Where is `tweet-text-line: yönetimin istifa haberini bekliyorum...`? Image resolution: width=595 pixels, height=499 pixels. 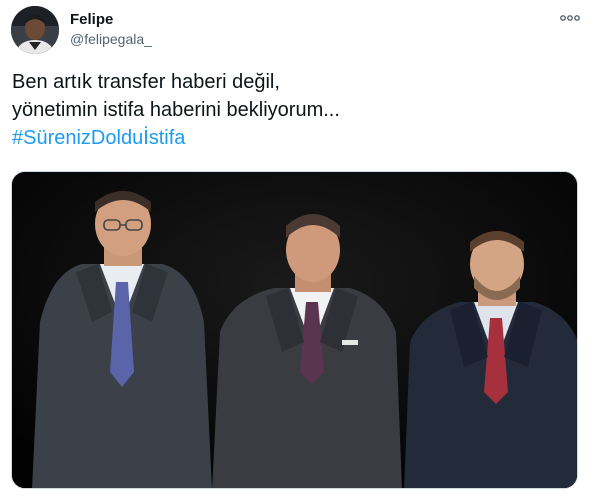 tweet-text-line: yönetimin istifa haberini bekliyorum... is located at coordinates (176, 110).